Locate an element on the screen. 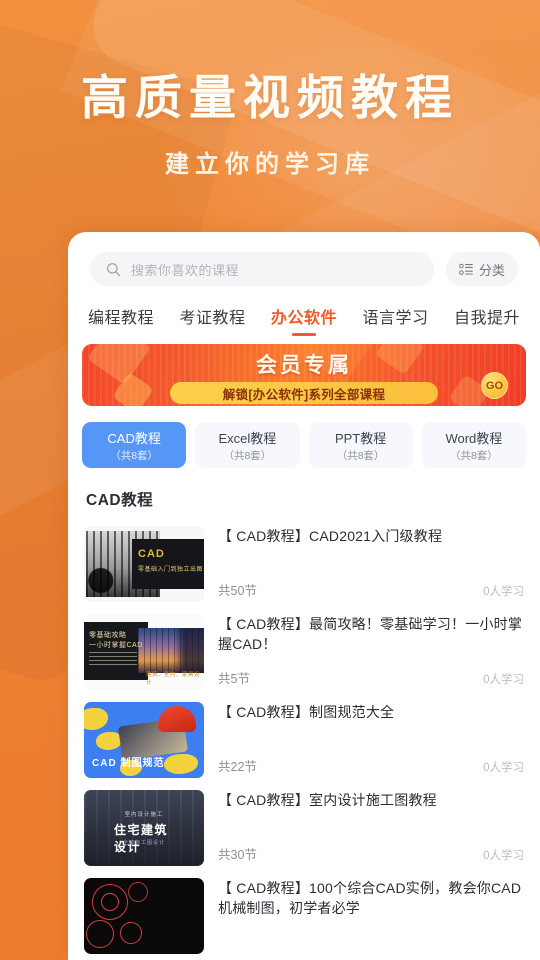 This screenshot has height=960, width=540. tab-certification: 考证教程 is located at coordinates (212, 319).